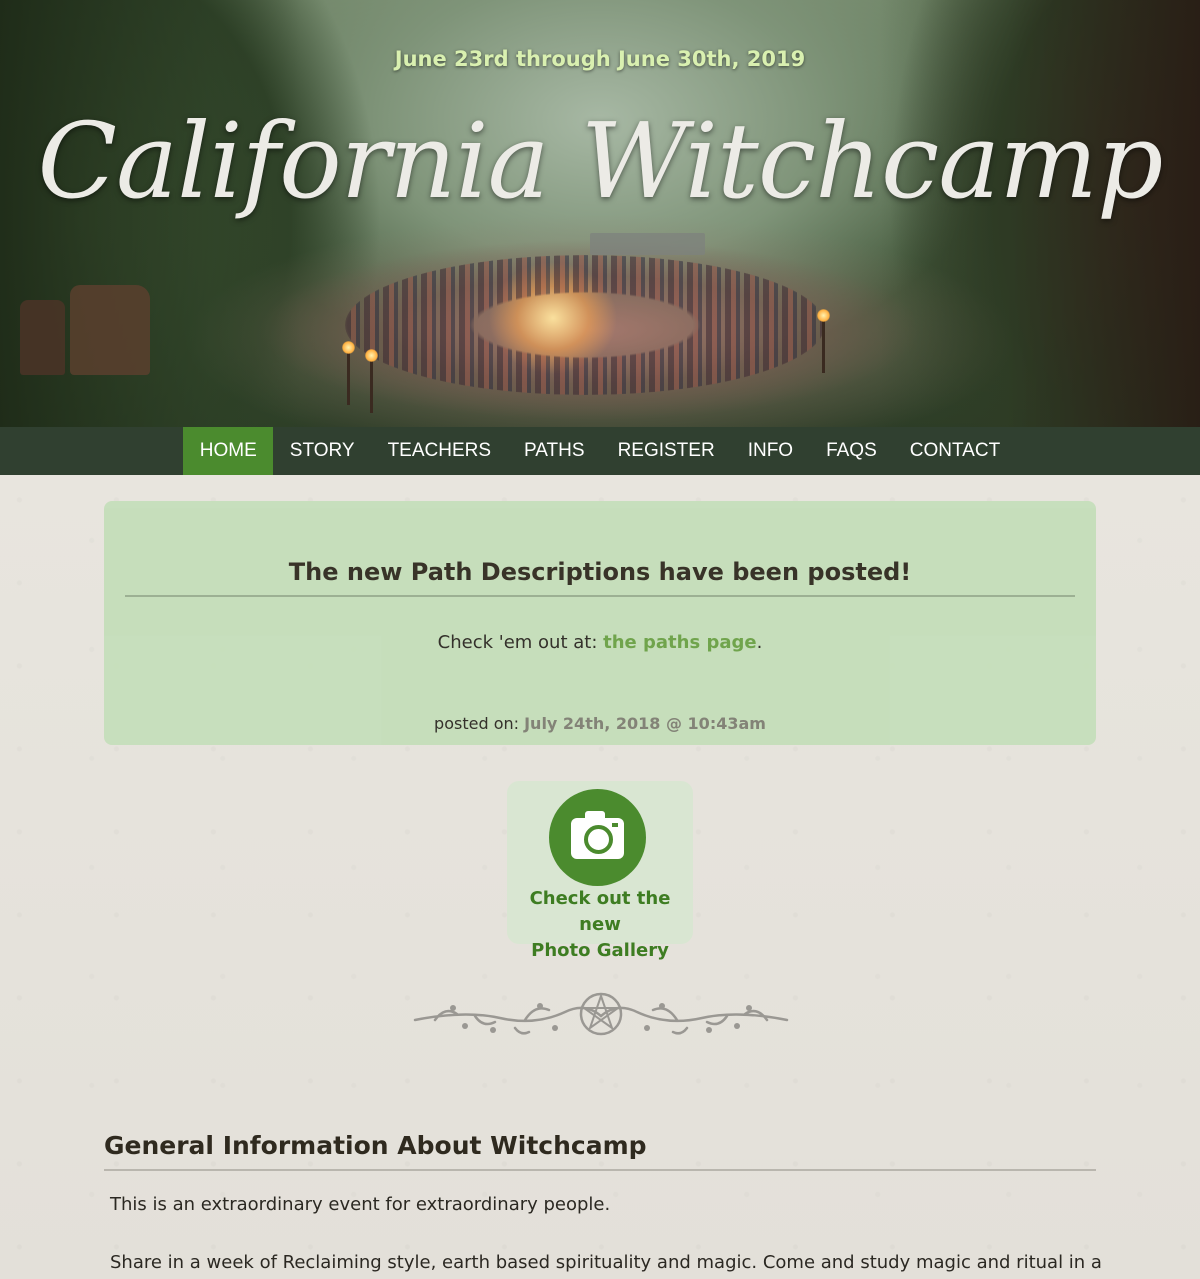 The width and height of the screenshot is (1200, 1279). I want to click on nav-item-home: HOME, so click(228, 451).